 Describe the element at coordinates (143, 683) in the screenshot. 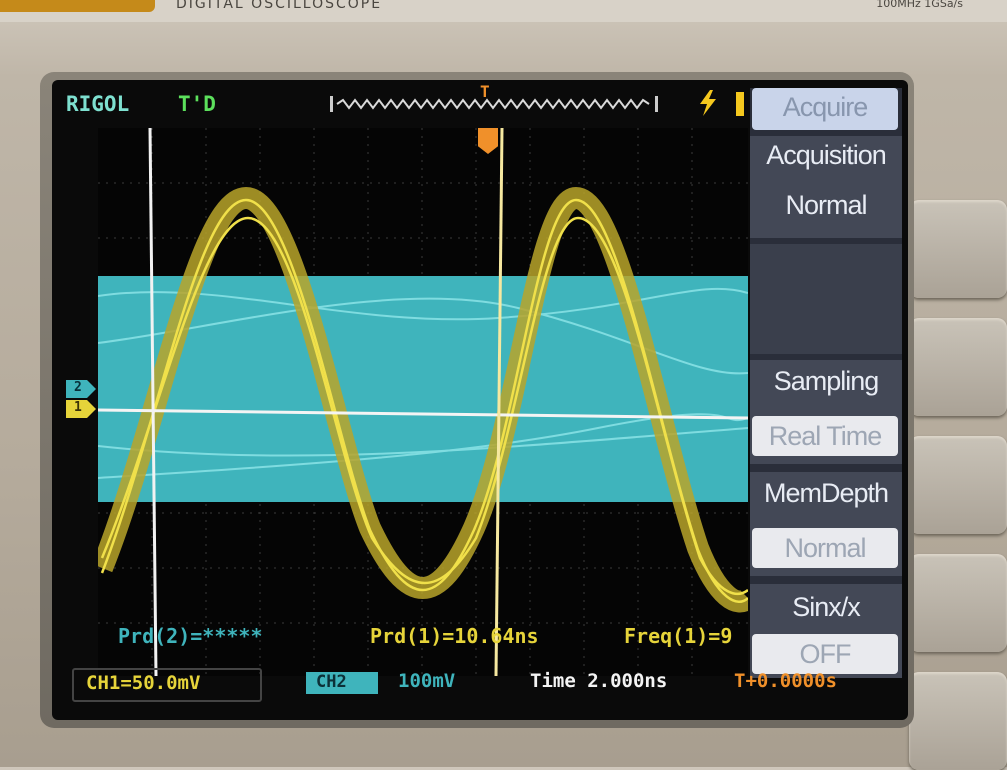

I see `ch1-scale: CH1=50.0mV` at that location.